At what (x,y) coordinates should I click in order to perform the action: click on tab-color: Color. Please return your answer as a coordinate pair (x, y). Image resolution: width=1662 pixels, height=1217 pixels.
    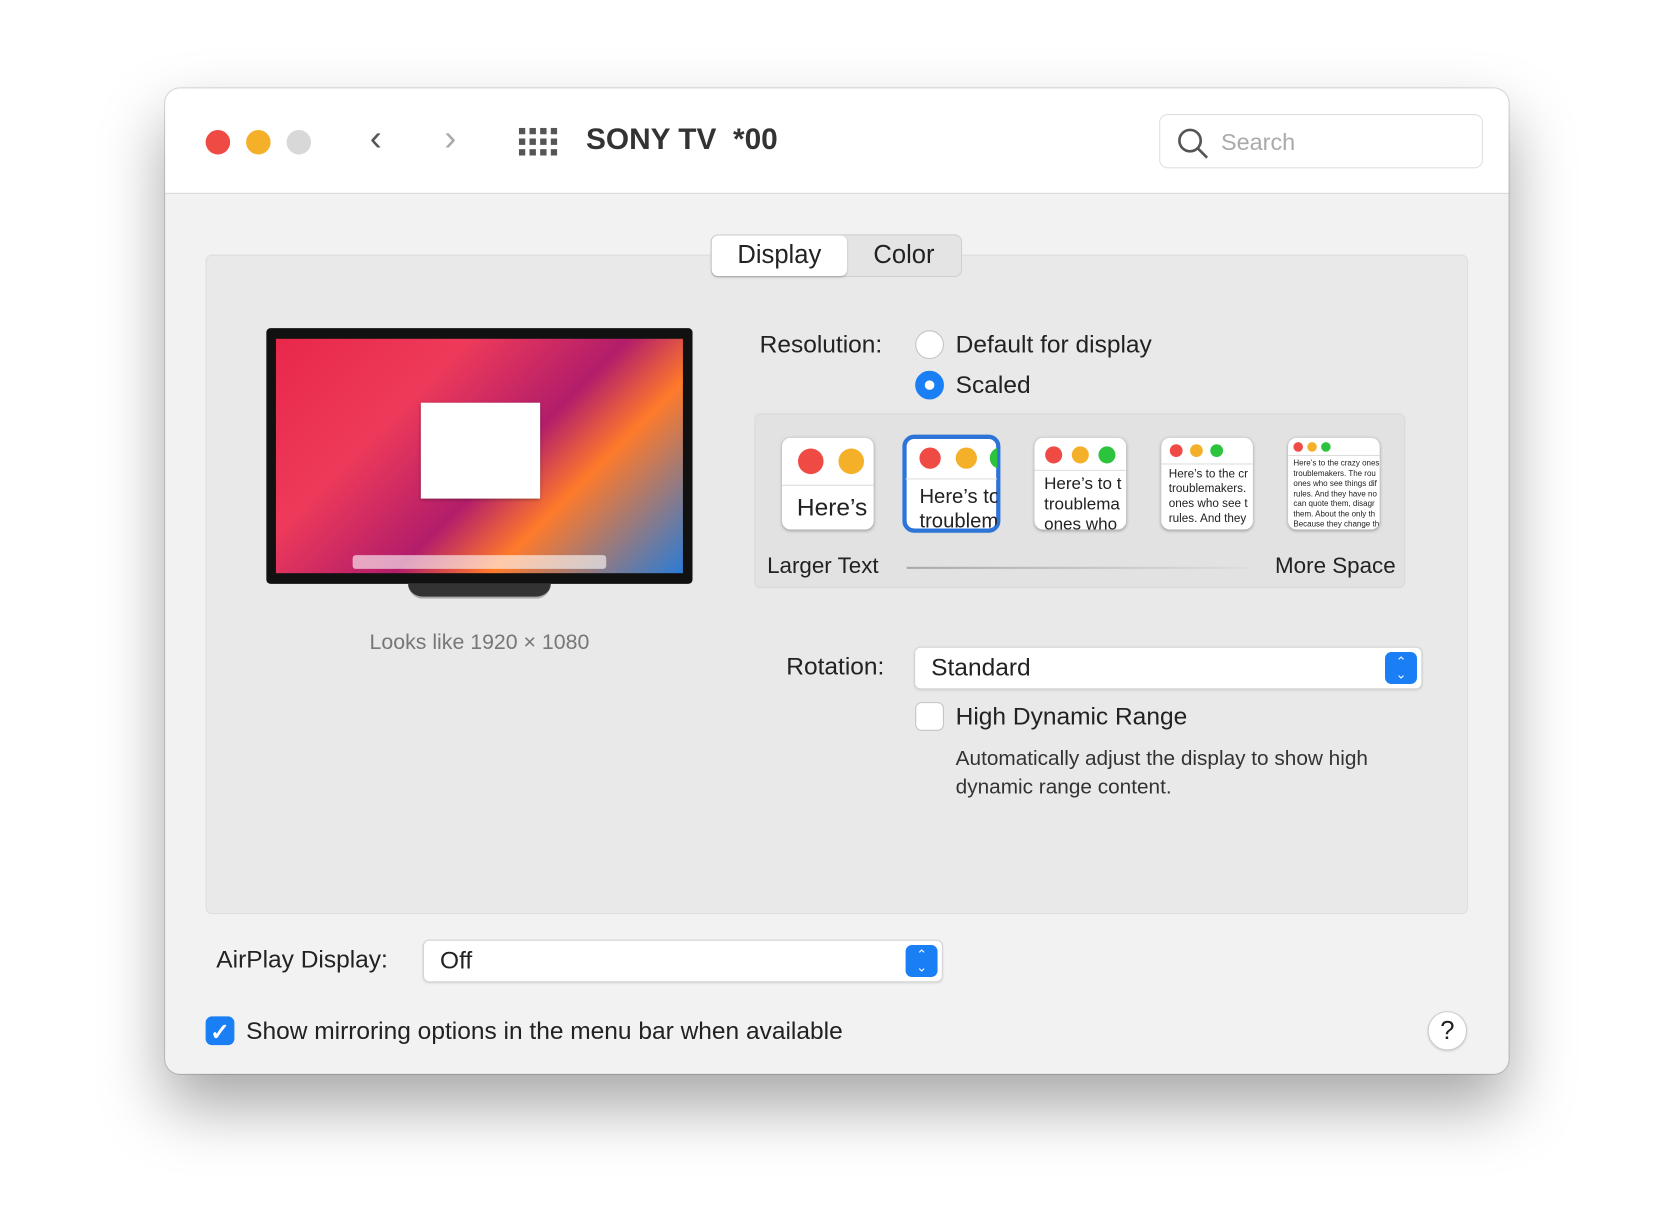
    Looking at the image, I should click on (904, 255).